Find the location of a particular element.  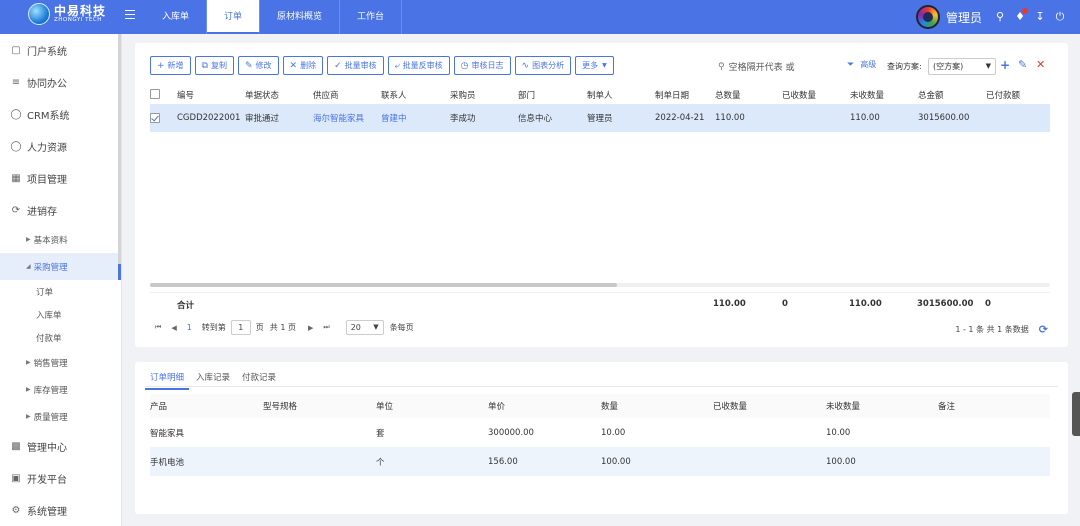

tab-order: 订单 is located at coordinates (234, 17).